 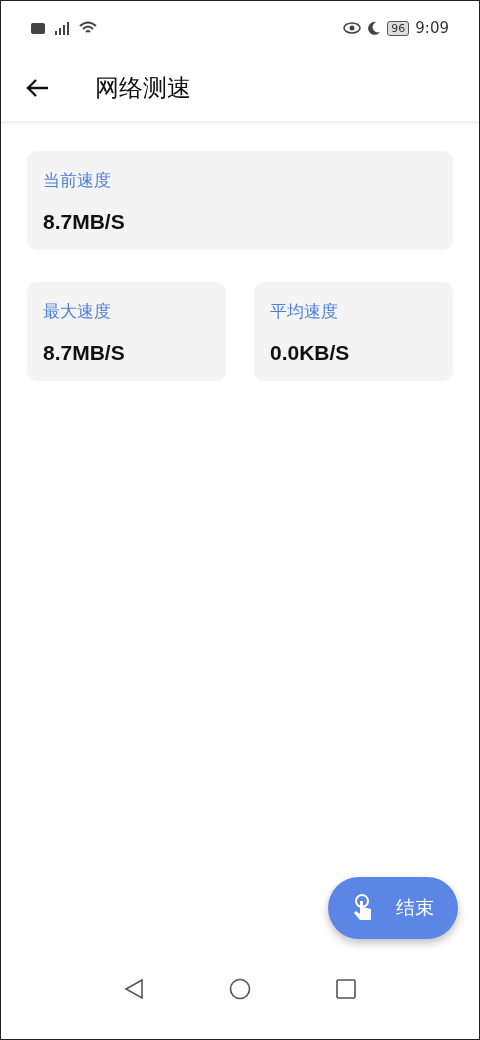 What do you see at coordinates (393, 908) in the screenshot?
I see `stop-button: 结束` at bounding box center [393, 908].